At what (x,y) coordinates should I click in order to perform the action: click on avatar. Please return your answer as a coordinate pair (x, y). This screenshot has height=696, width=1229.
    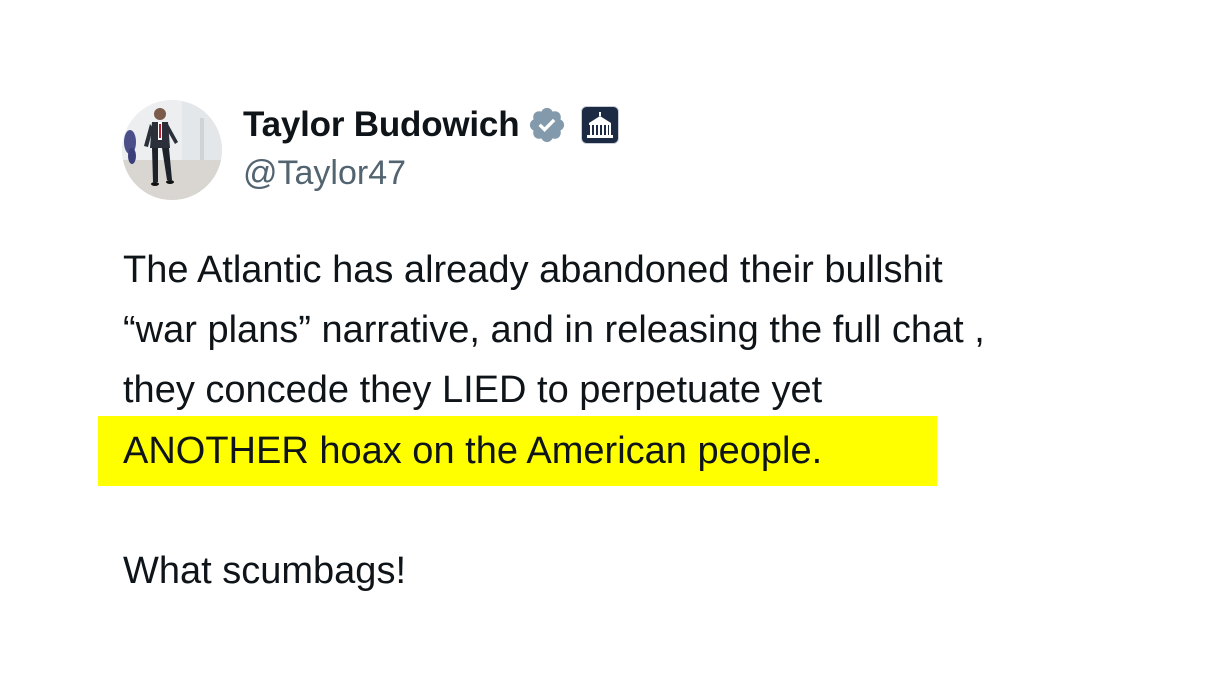
    Looking at the image, I should click on (172, 150).